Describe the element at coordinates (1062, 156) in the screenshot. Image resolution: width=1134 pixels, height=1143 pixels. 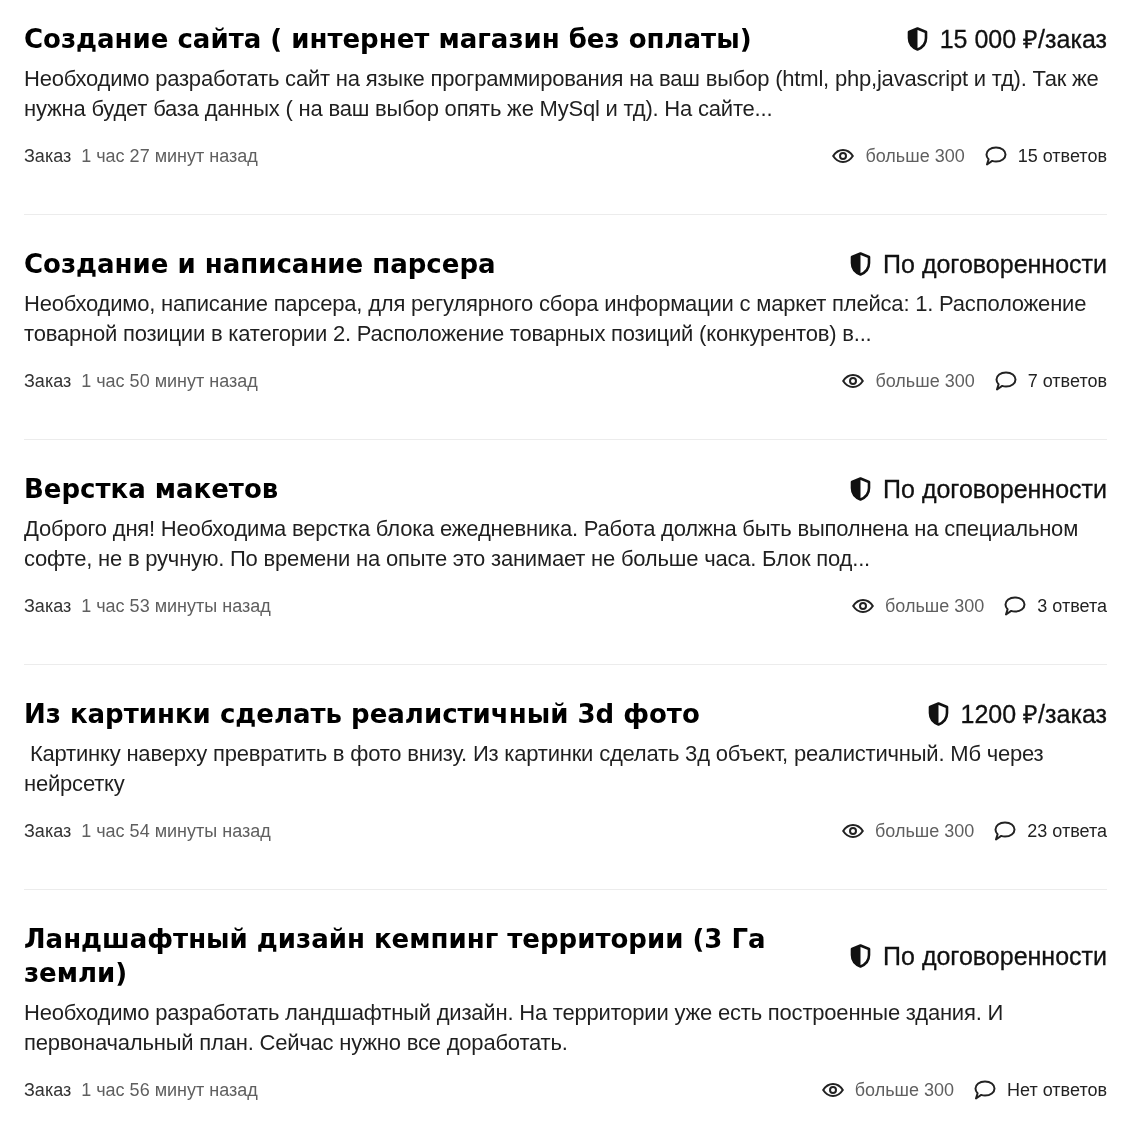
I see `responses-count: 15 ответов` at that location.